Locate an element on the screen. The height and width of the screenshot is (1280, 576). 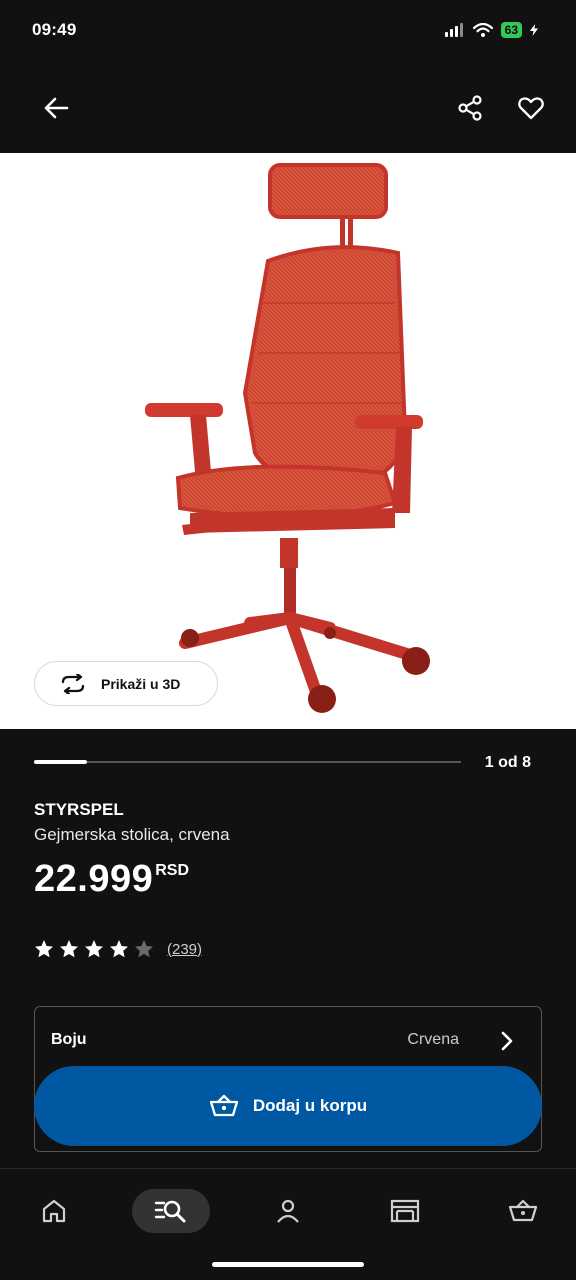
status-bar: 09:49 63 is located at coordinates (288, 31).